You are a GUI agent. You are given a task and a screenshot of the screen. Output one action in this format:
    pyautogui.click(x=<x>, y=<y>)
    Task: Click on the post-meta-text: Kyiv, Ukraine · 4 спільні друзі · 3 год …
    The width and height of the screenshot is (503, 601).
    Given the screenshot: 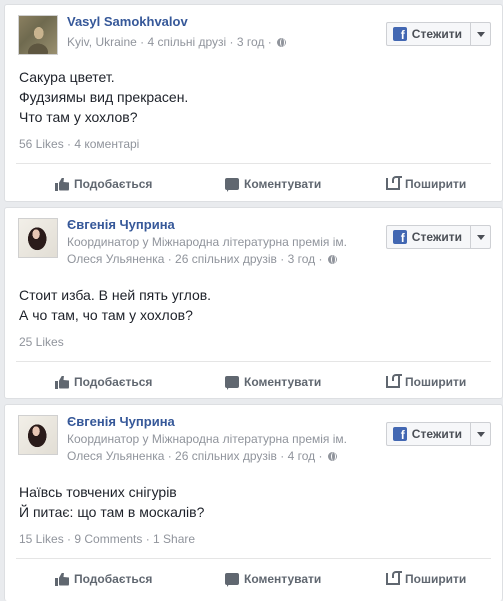 What is the action you would take?
    pyautogui.click(x=169, y=42)
    